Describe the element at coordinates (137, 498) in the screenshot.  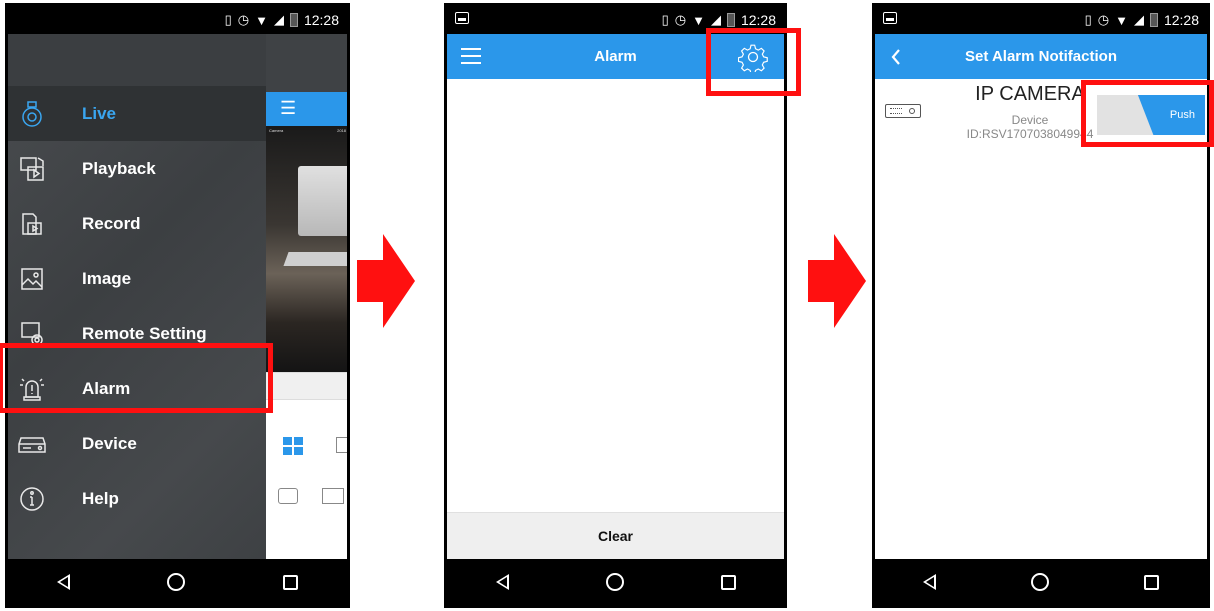
I see `menu-item-help: Help` at that location.